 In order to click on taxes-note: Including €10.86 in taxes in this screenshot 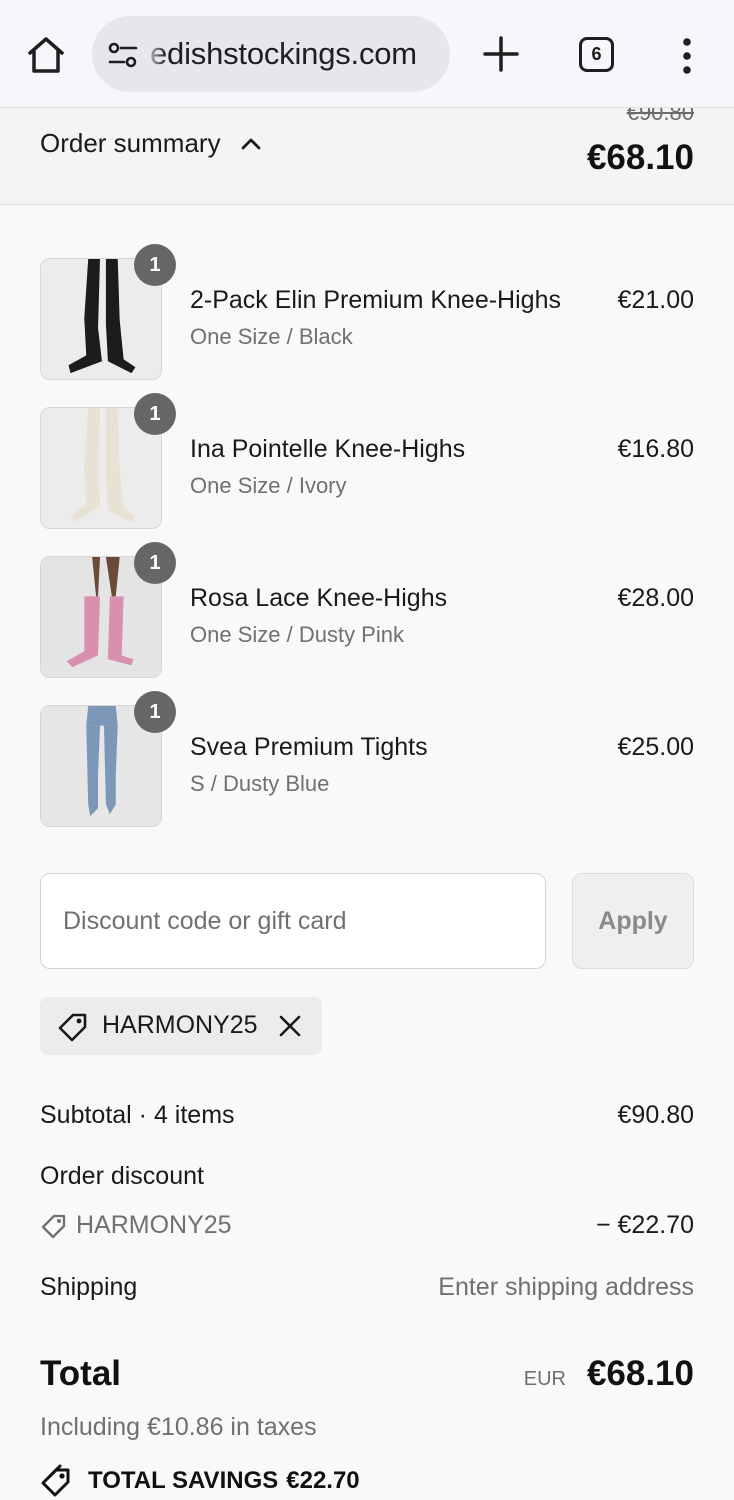, I will do `click(178, 1427)`.